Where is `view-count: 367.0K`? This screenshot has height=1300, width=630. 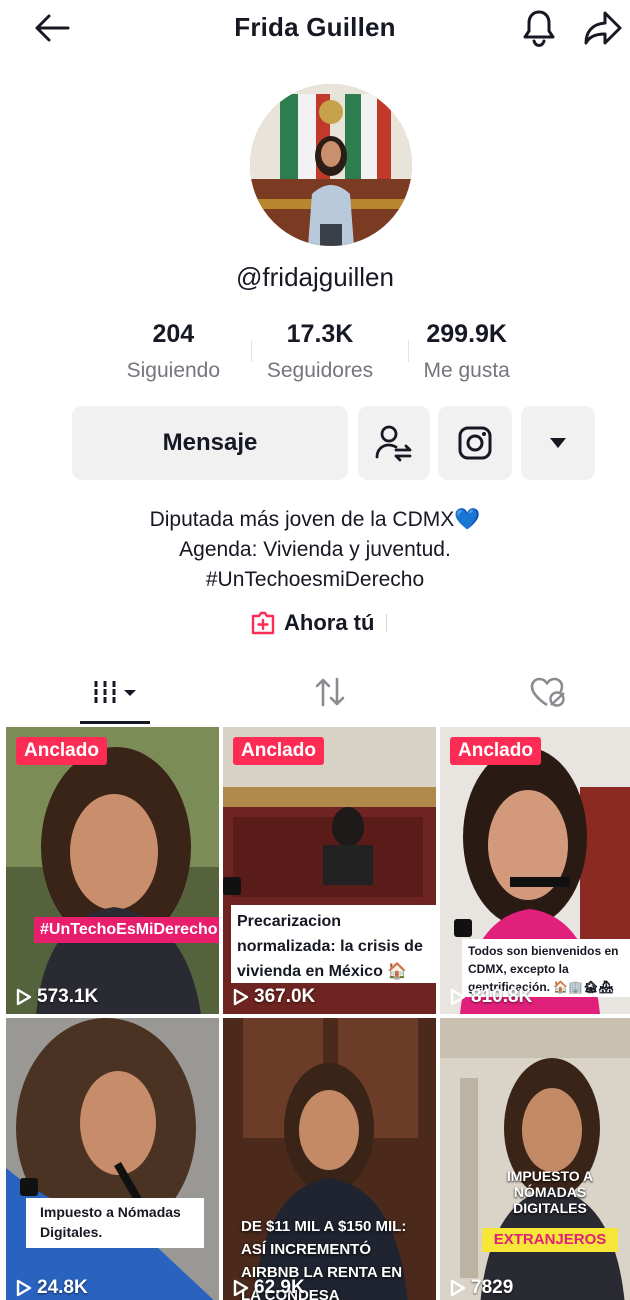 view-count: 367.0K is located at coordinates (274, 997).